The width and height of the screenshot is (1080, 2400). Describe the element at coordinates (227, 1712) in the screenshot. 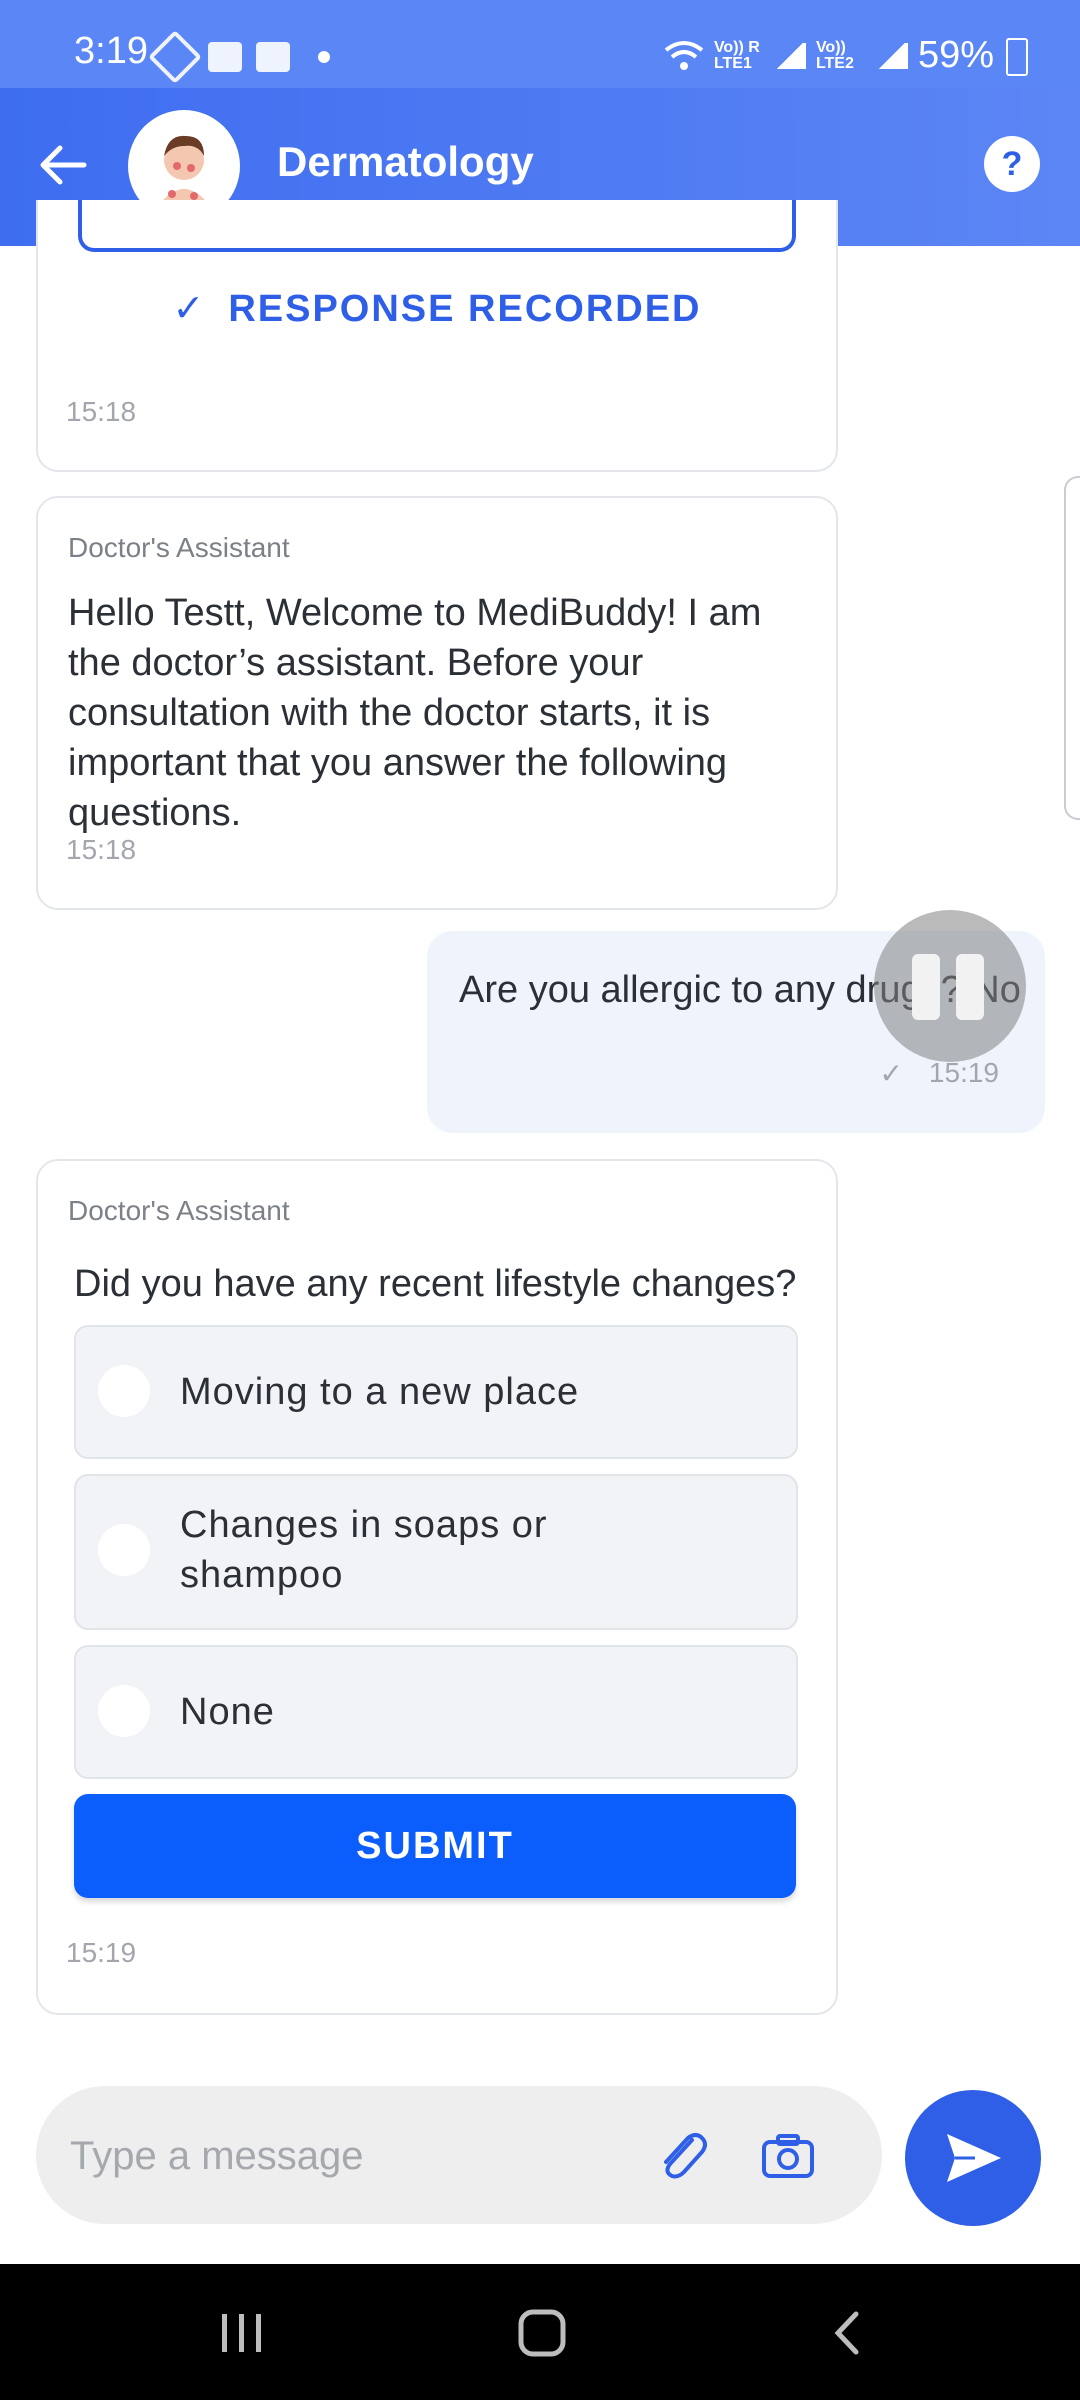

I see `option-label: None` at that location.